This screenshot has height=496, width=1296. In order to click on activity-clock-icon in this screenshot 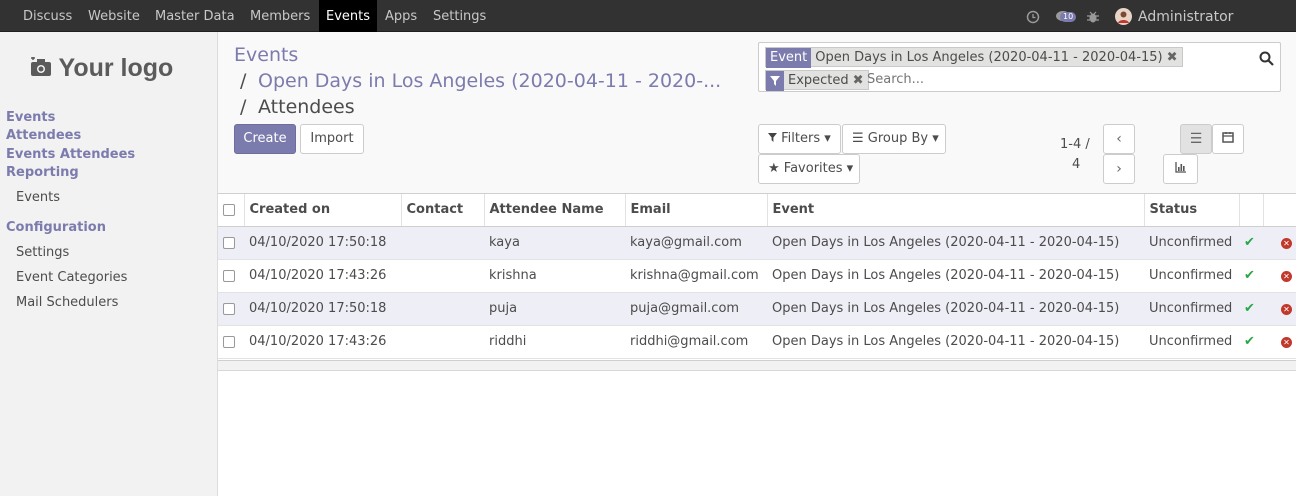, I will do `click(1033, 16)`.